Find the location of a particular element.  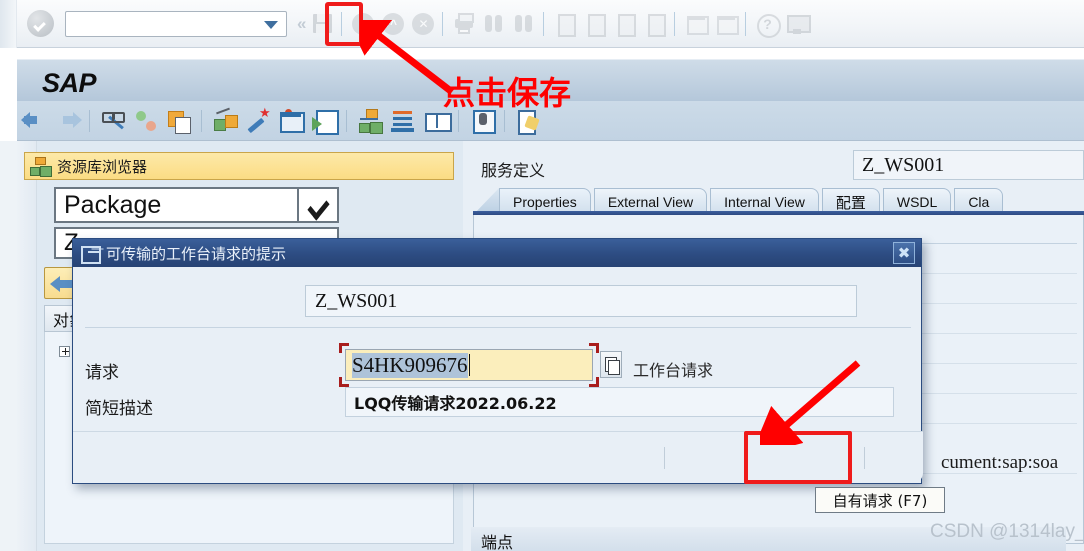

service-definition-value: Z_WS001 is located at coordinates (903, 164).